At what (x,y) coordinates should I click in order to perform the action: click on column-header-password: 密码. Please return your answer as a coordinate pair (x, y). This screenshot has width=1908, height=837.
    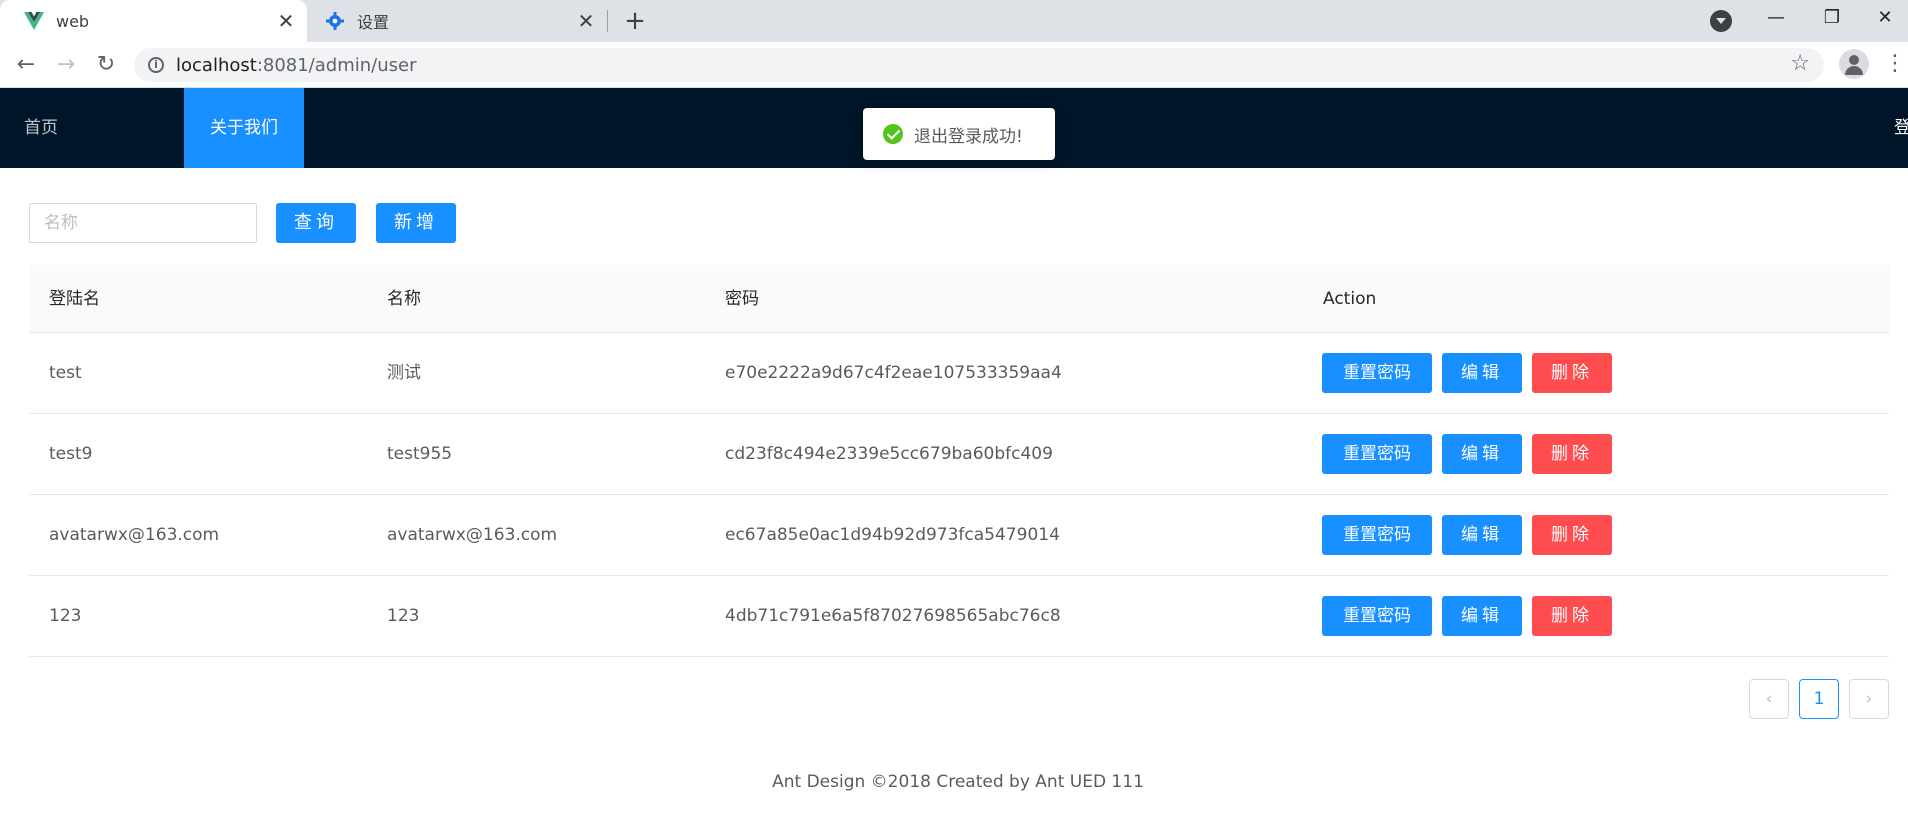
    Looking at the image, I should click on (742, 299).